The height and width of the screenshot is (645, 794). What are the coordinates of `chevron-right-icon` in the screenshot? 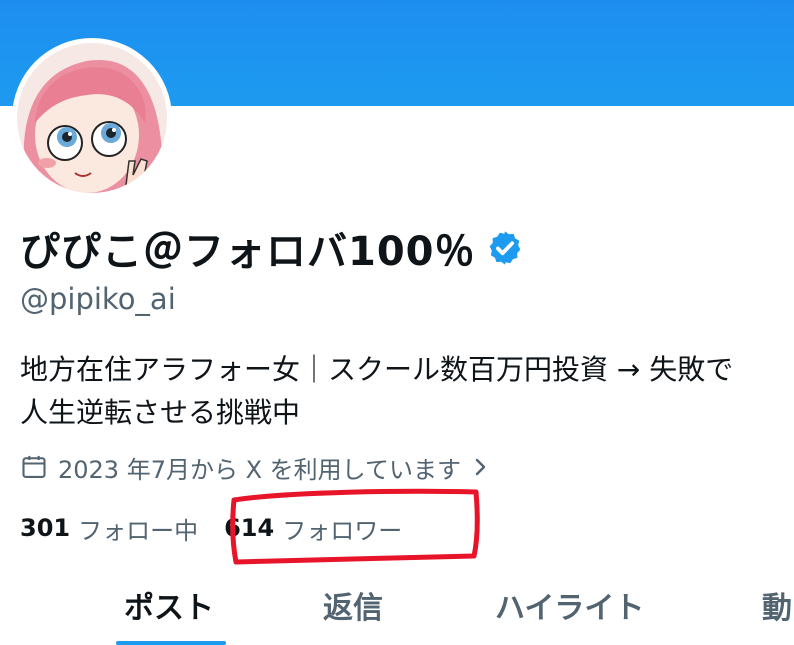 It's located at (480, 467).